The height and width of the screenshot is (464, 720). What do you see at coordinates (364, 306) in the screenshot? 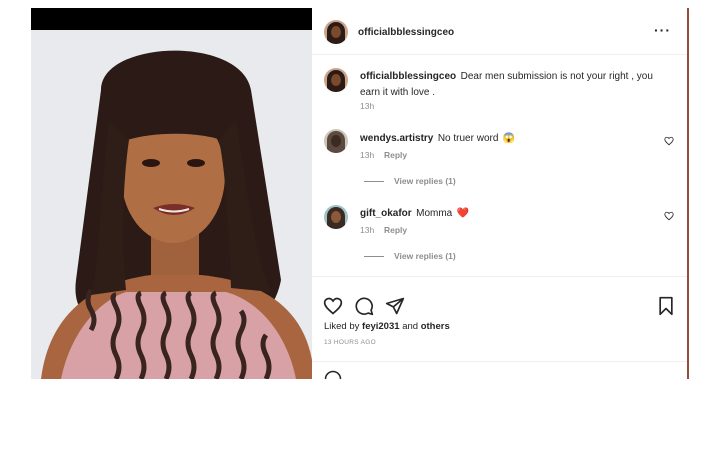
I see `comment-icon` at bounding box center [364, 306].